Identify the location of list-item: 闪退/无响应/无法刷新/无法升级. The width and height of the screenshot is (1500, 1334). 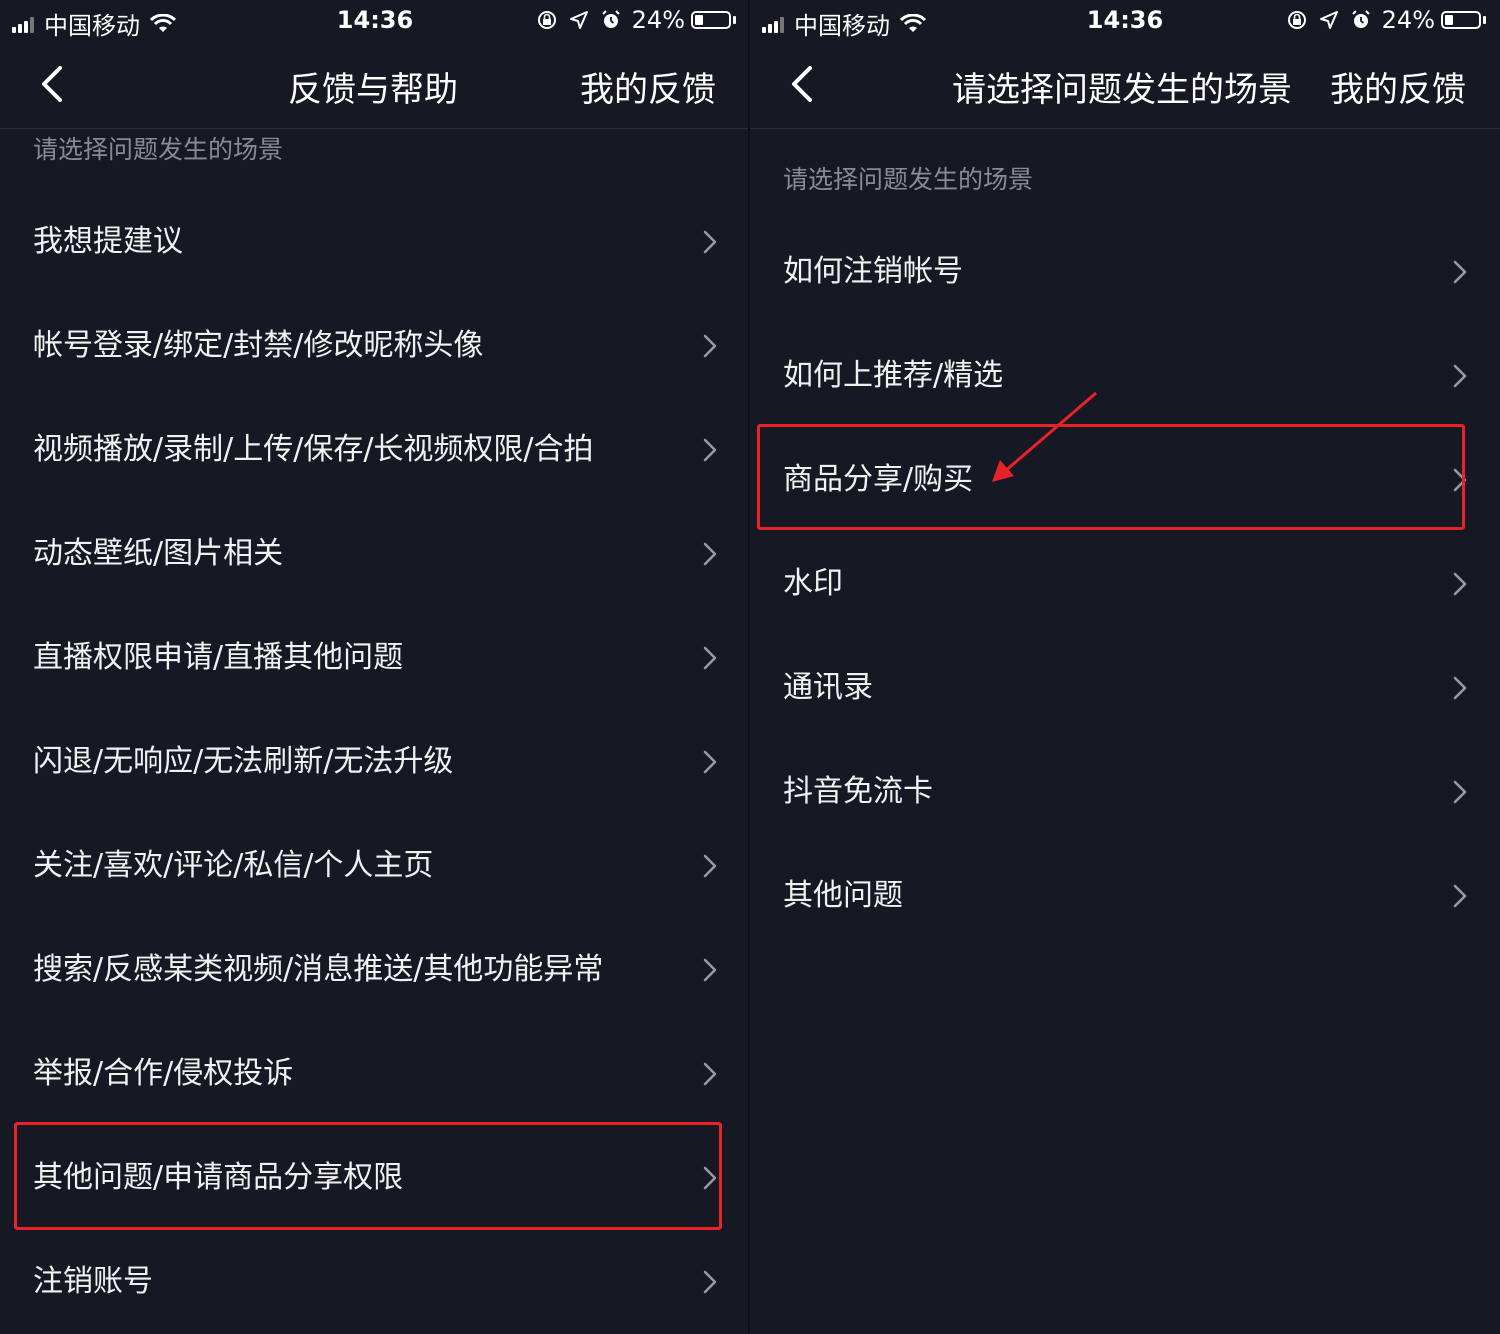
(375, 762).